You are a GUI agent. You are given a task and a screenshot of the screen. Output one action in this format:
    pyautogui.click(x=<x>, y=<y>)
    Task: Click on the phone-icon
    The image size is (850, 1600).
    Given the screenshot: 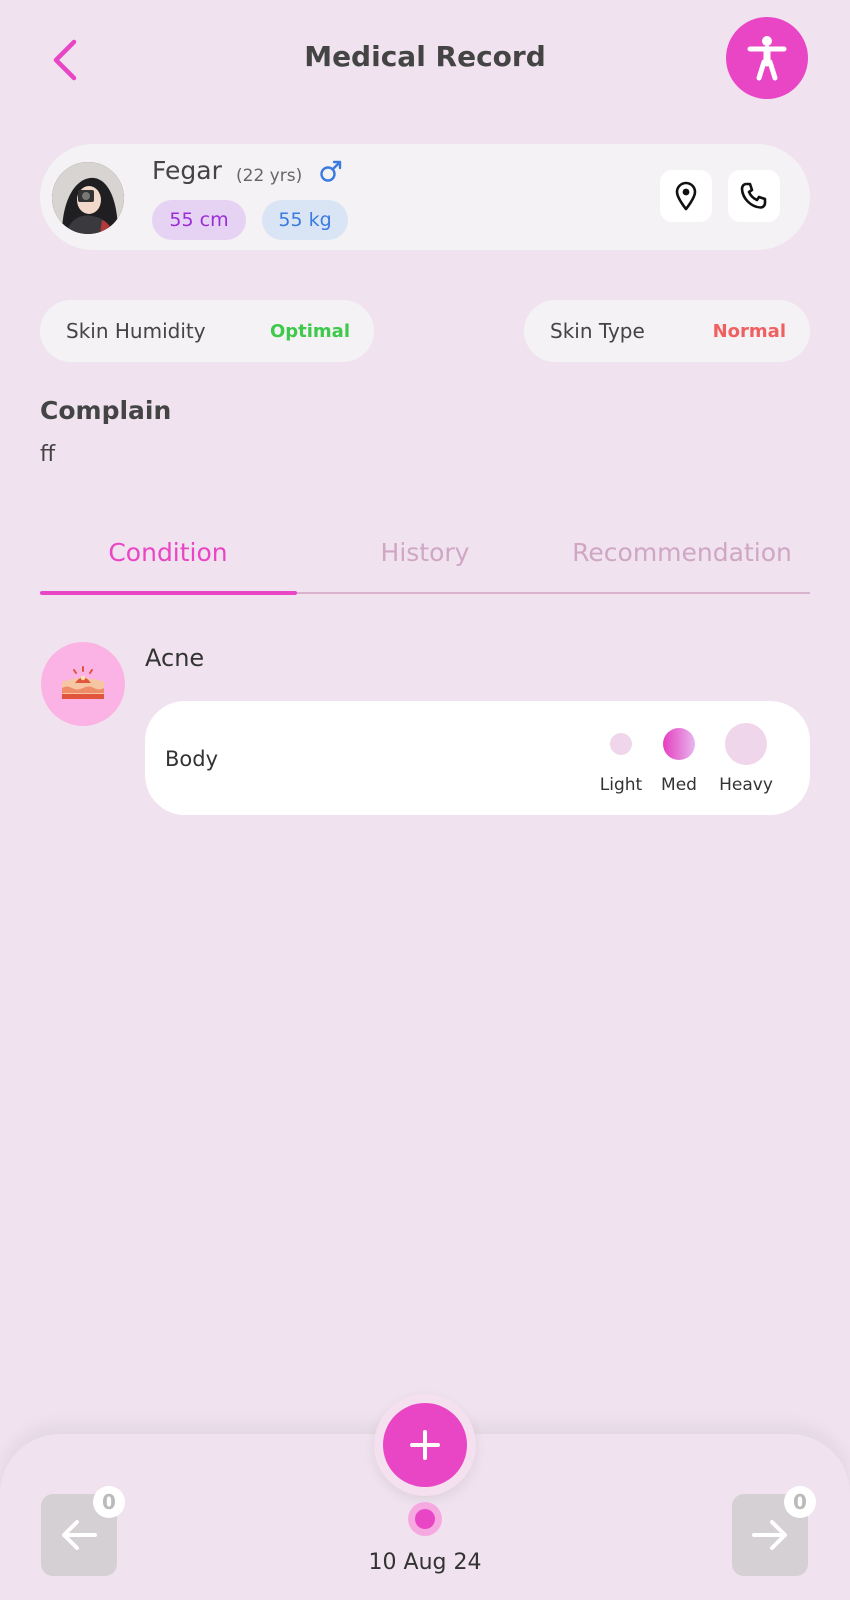 What is the action you would take?
    pyautogui.click(x=753, y=195)
    